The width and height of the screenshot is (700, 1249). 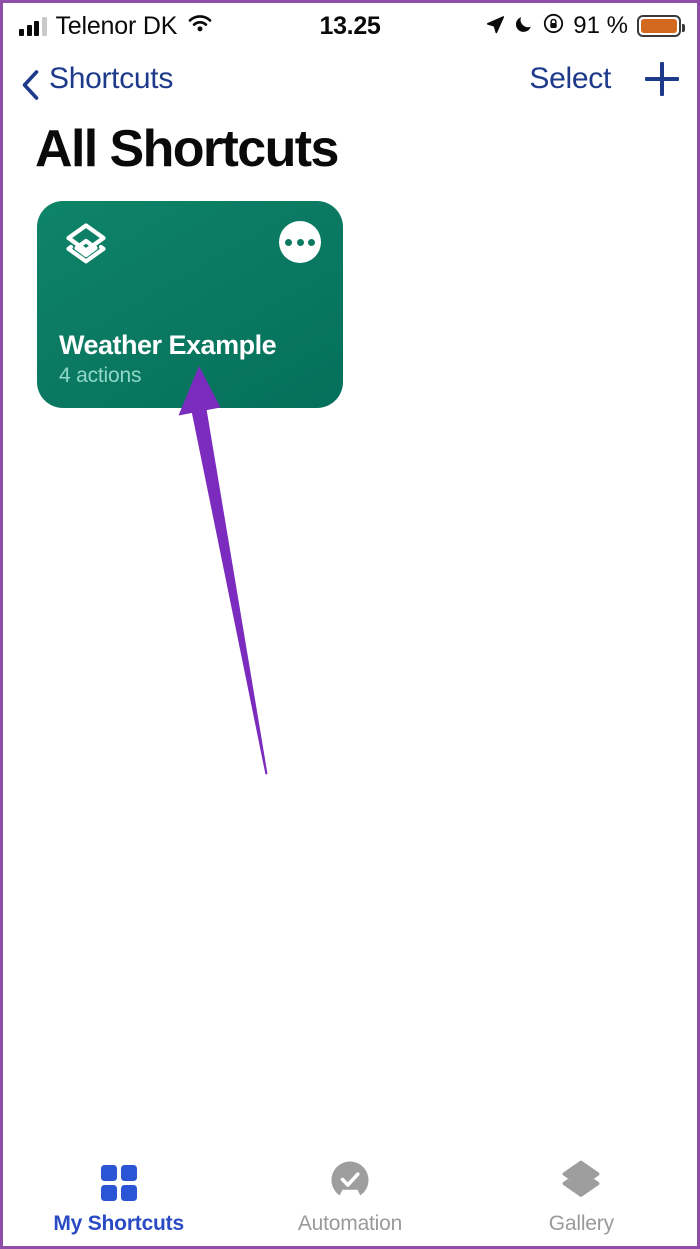 I want to click on status-bar-center: 13.25, so click(x=349, y=26).